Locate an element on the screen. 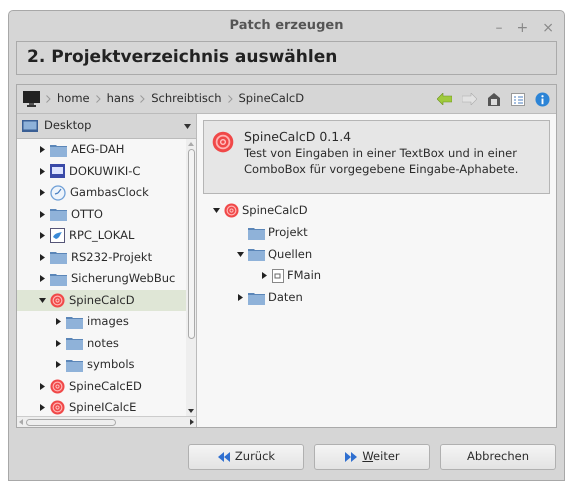  folder-name: DOKUWIKI-C is located at coordinates (104, 171).